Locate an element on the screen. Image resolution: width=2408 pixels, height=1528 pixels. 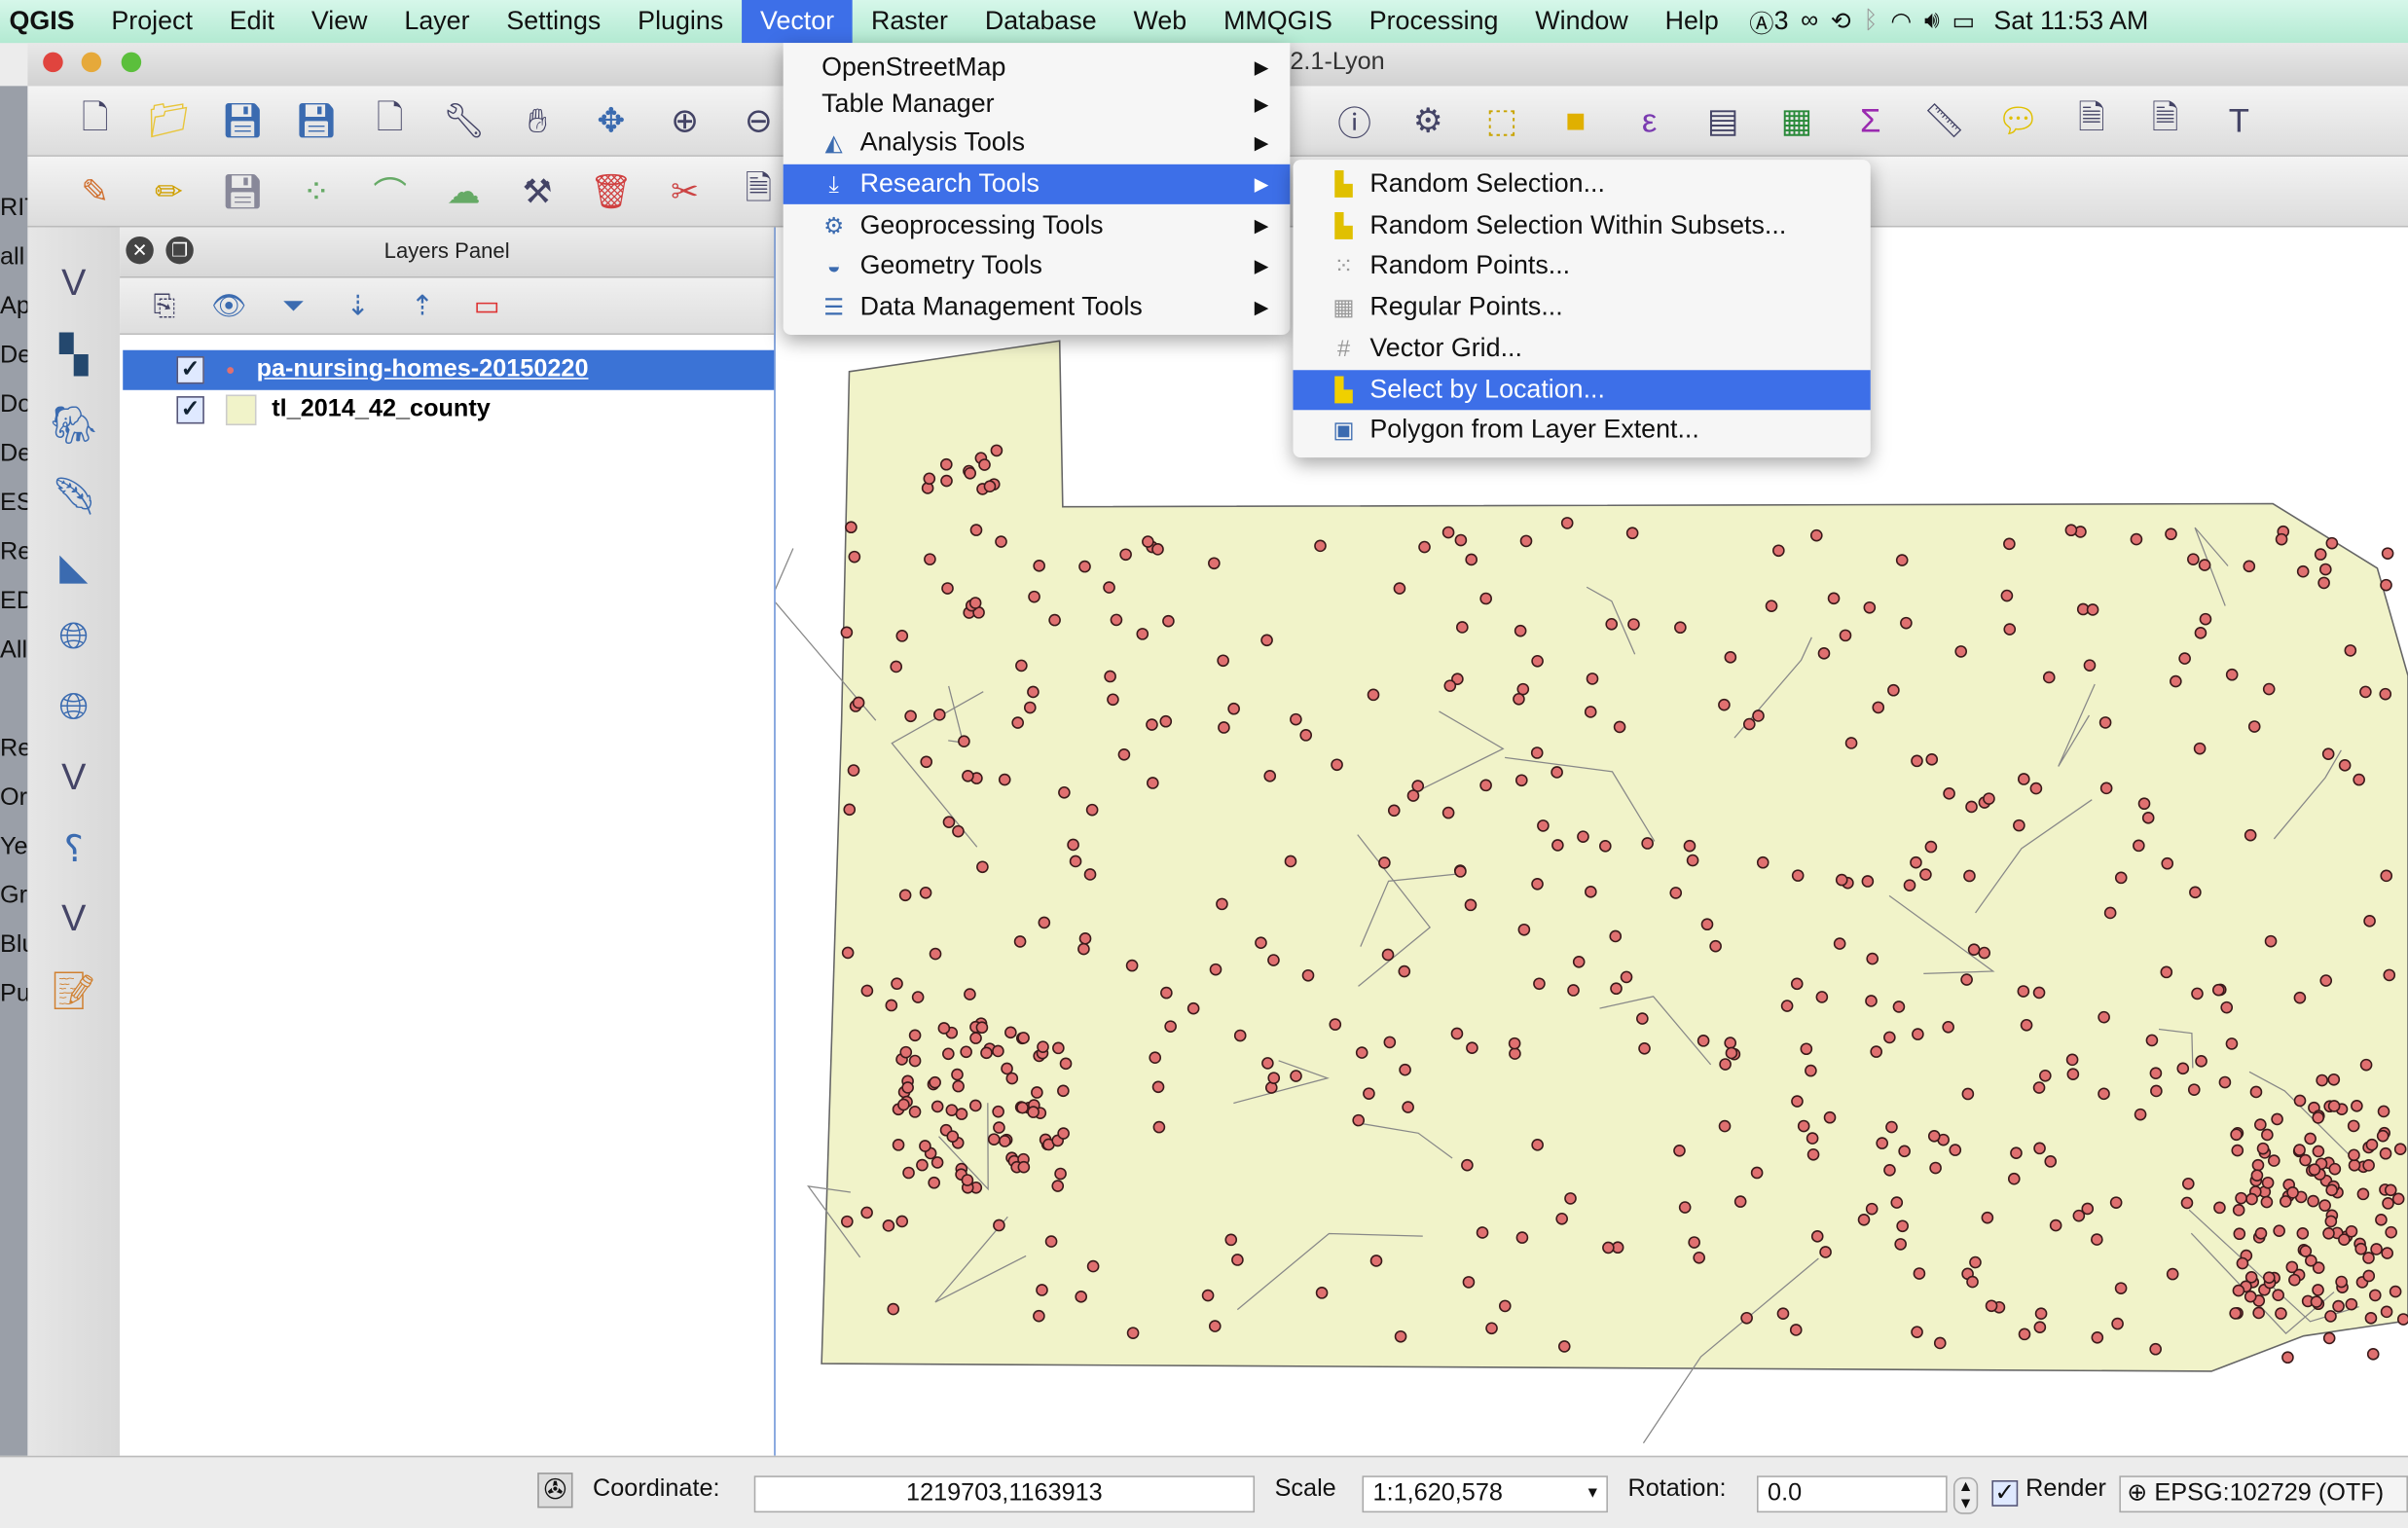
menu-qgis: QGIS is located at coordinates (46, 22).